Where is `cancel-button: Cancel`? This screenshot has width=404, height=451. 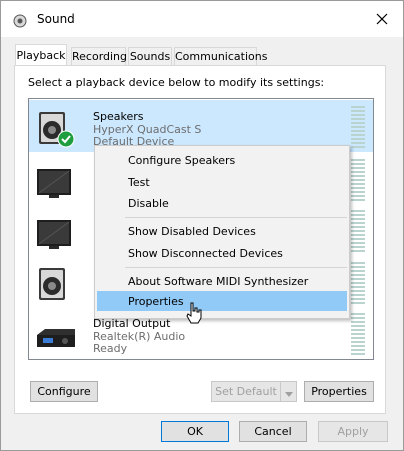
cancel-button: Cancel is located at coordinates (273, 431).